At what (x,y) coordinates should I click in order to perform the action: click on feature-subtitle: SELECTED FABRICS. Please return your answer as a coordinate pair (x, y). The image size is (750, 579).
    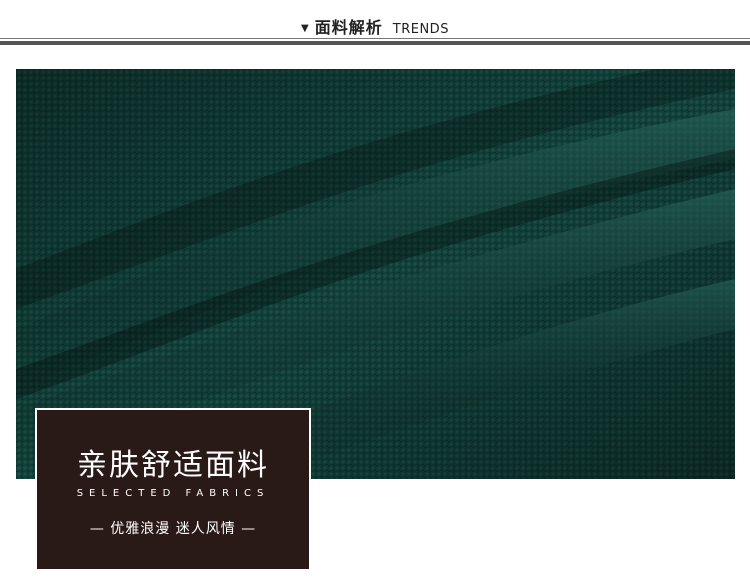
    Looking at the image, I should click on (173, 493).